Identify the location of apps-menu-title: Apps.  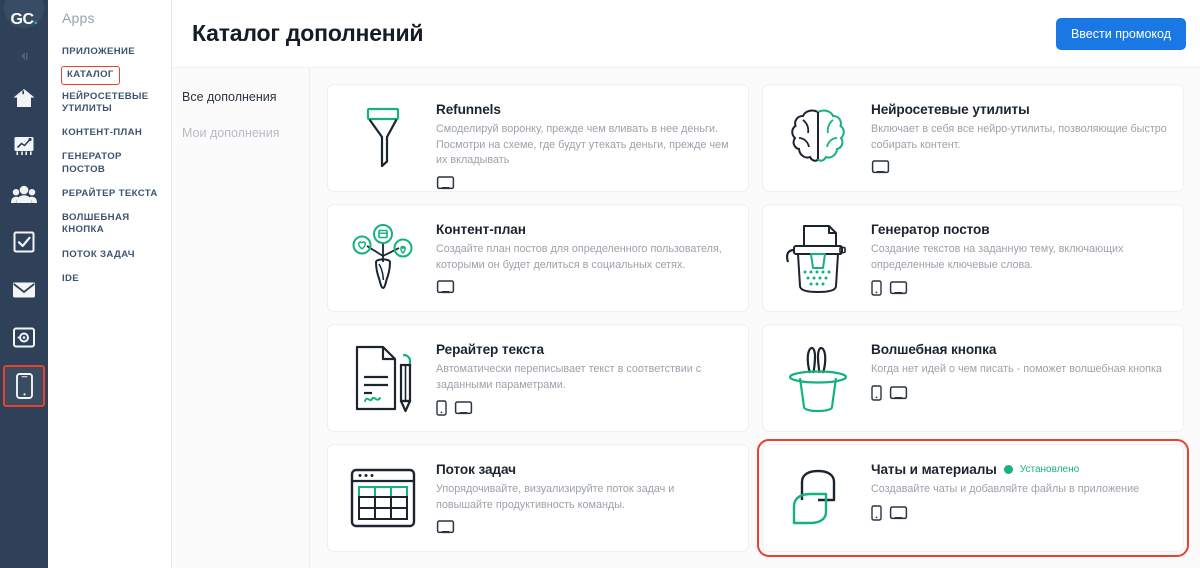
(78, 18).